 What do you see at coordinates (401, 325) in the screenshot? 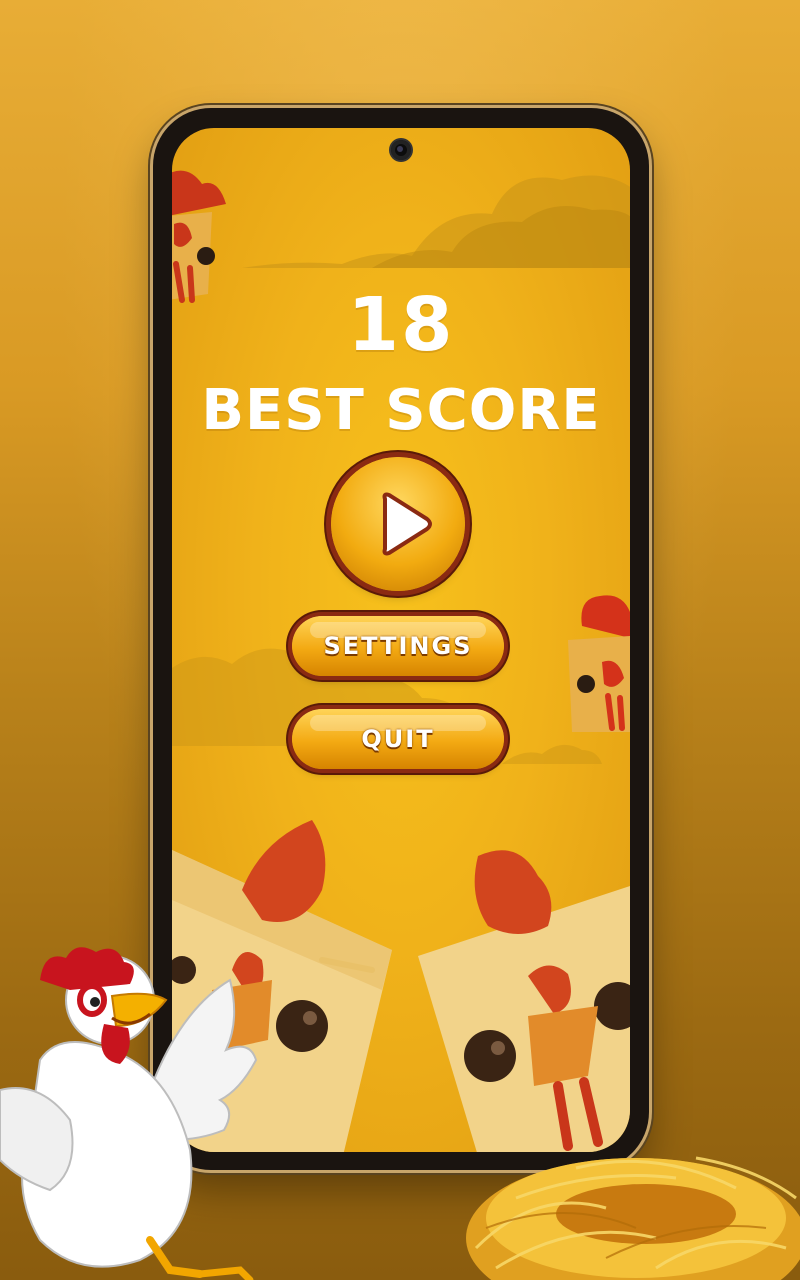
I see `current-score: 18` at bounding box center [401, 325].